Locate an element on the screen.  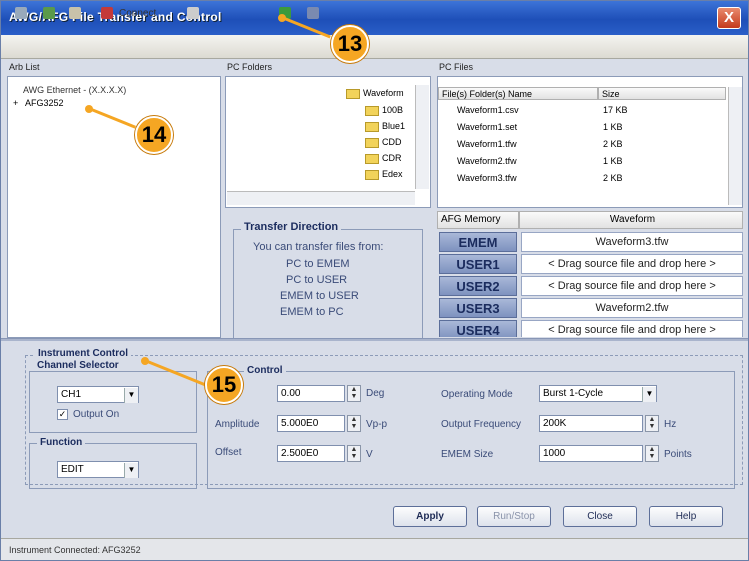
arb-list-box is located at coordinates (114, 207).